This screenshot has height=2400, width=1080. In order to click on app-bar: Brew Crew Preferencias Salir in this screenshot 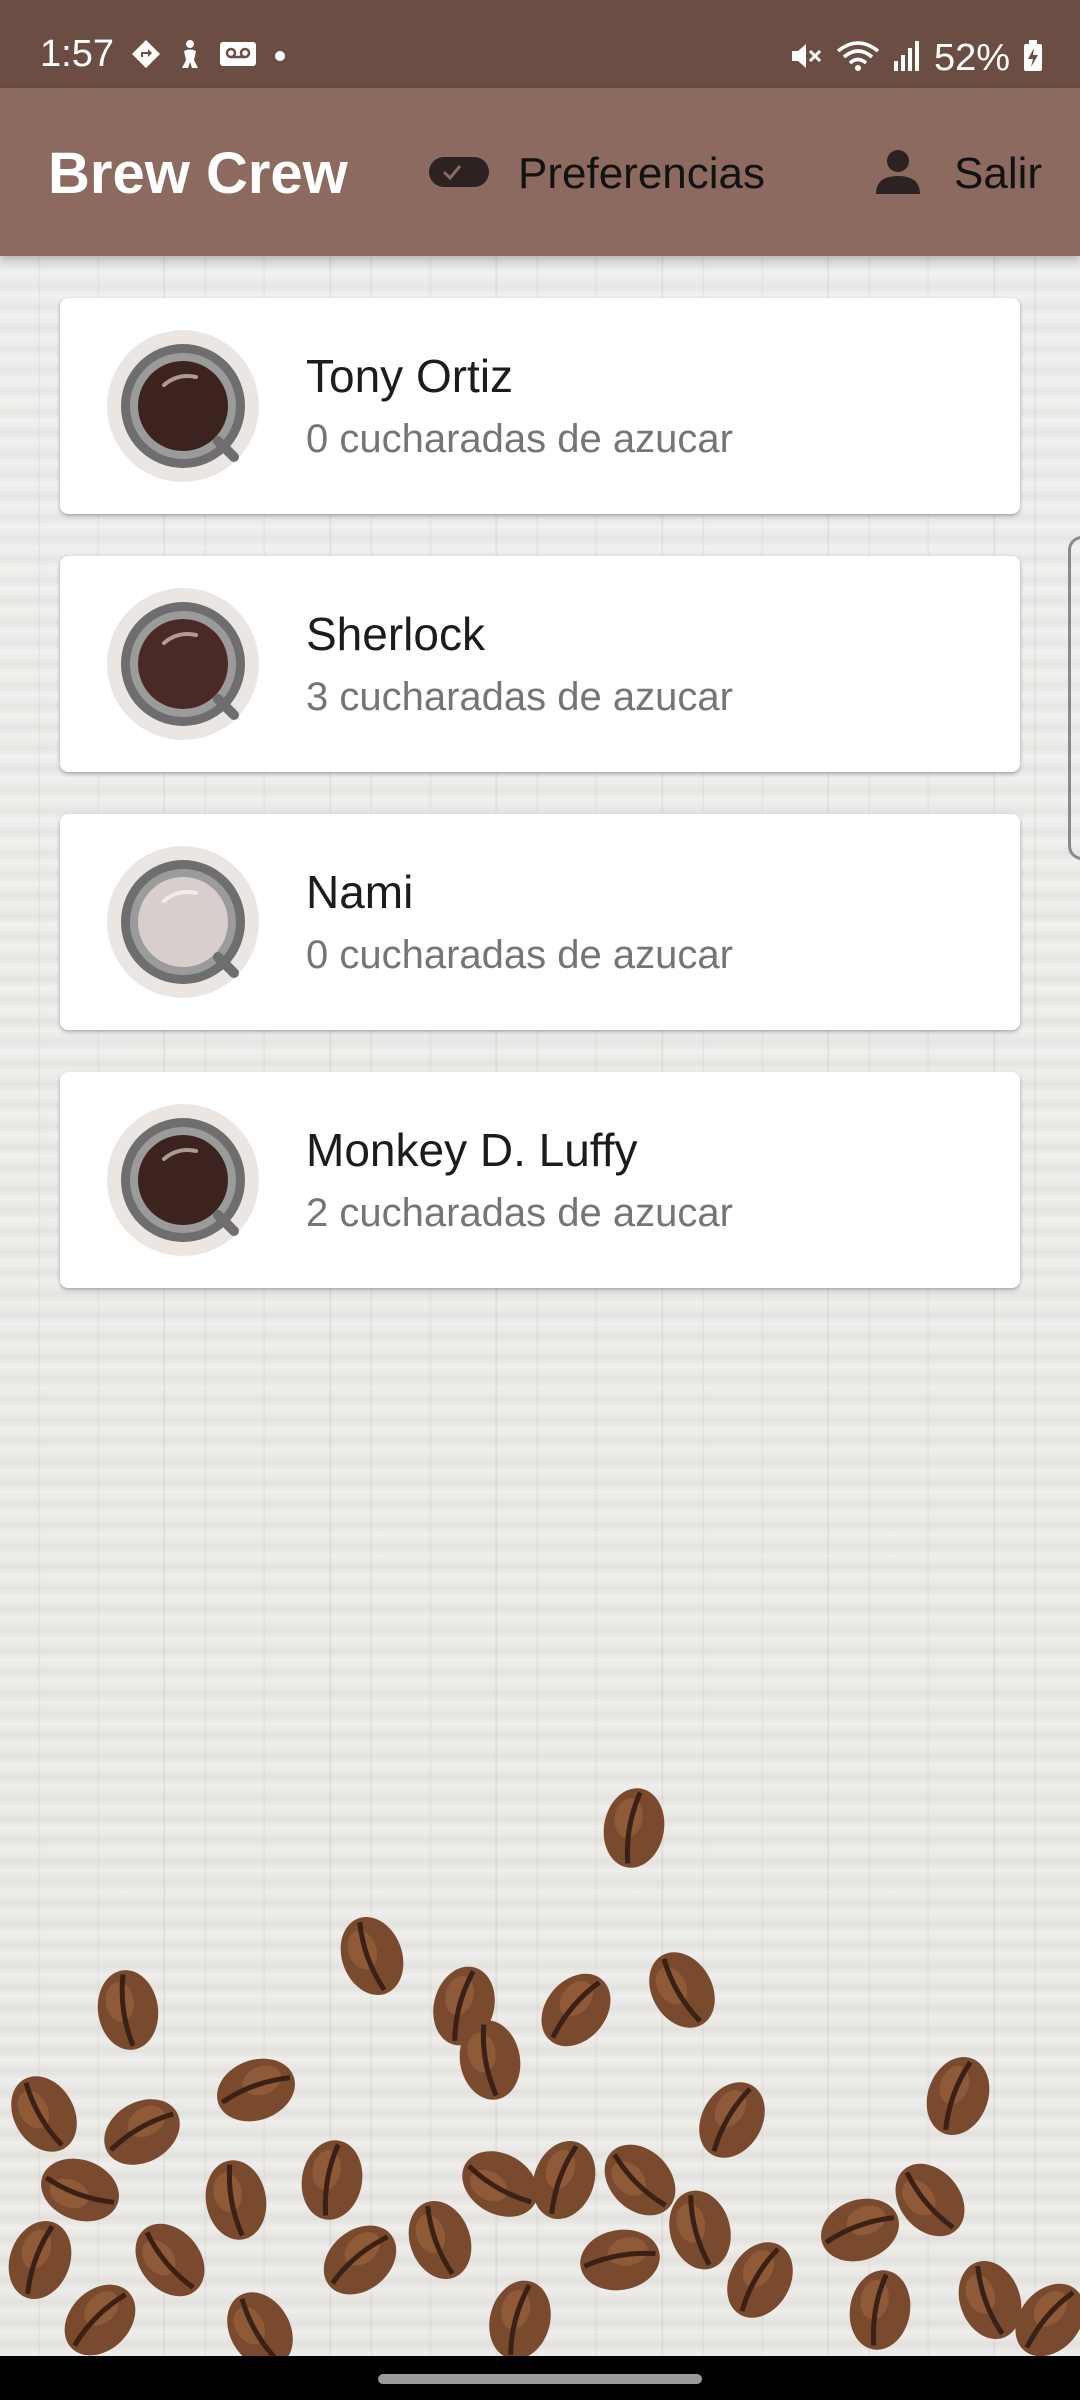, I will do `click(540, 172)`.